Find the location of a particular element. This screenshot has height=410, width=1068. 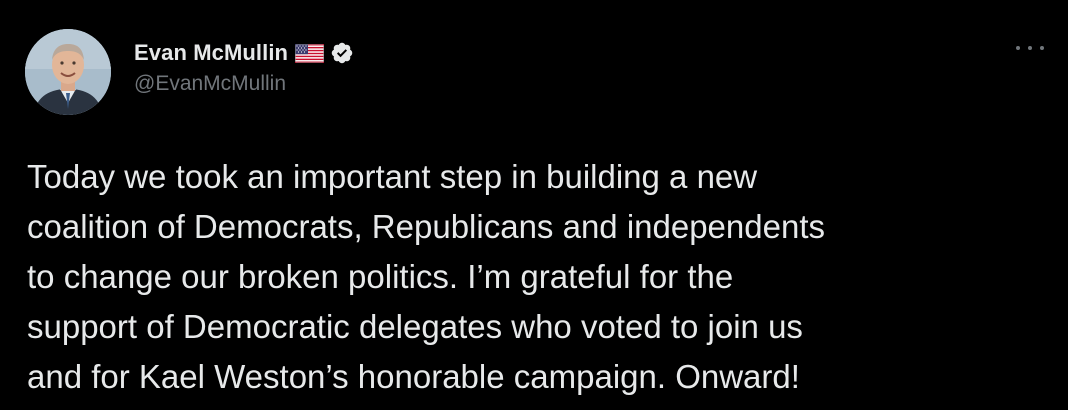

user-handle: @EvanMcMullin is located at coordinates (244, 84).